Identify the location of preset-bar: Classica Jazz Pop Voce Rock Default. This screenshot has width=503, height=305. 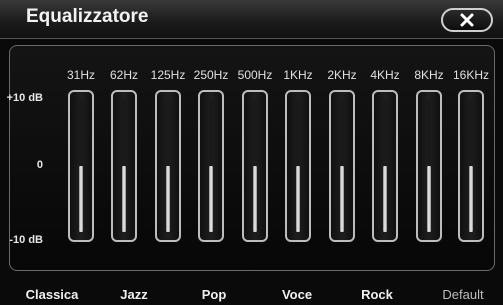
(251, 292).